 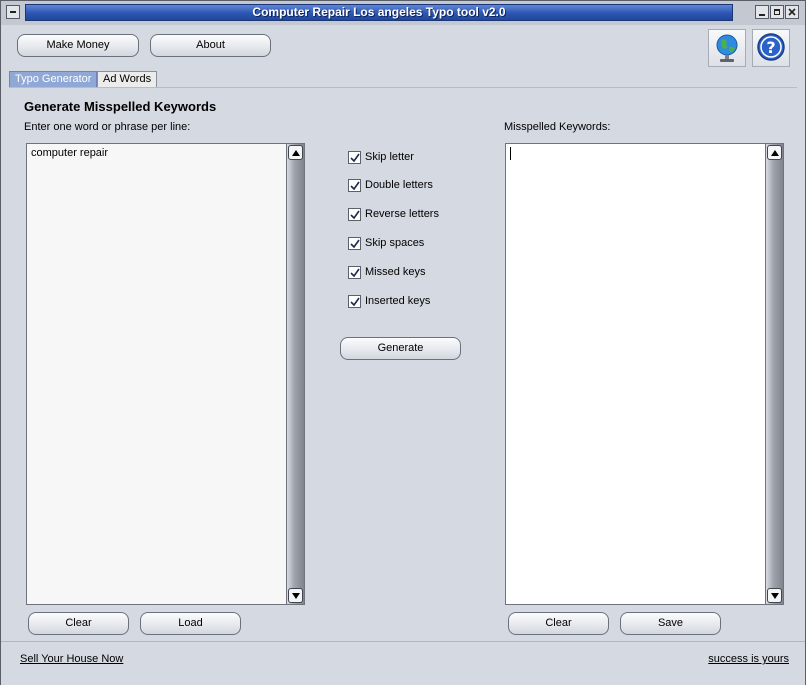 I want to click on close-icon, so click(x=792, y=12).